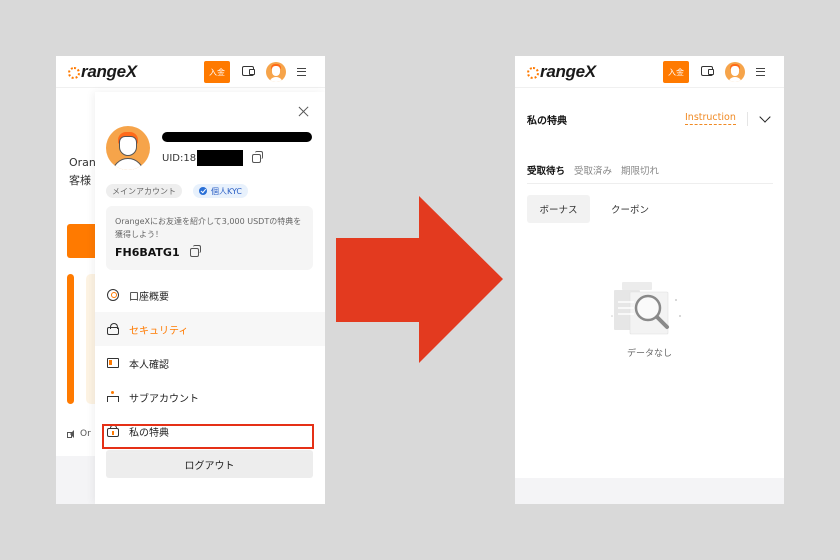 This screenshot has height=560, width=840. I want to click on redacted-uid, so click(220, 158).